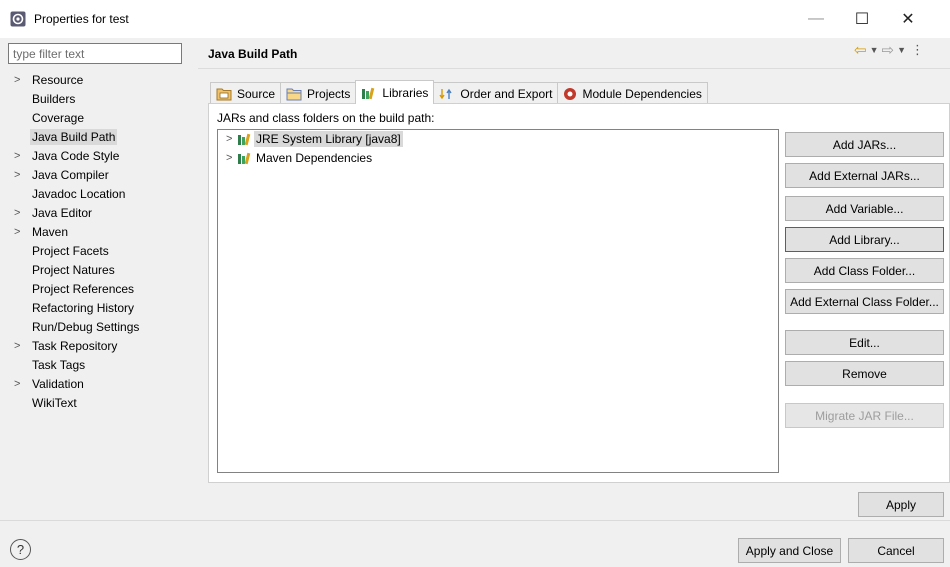  Describe the element at coordinates (98, 308) in the screenshot. I see `tree-item-refactoring-history: Refactoring History` at that location.